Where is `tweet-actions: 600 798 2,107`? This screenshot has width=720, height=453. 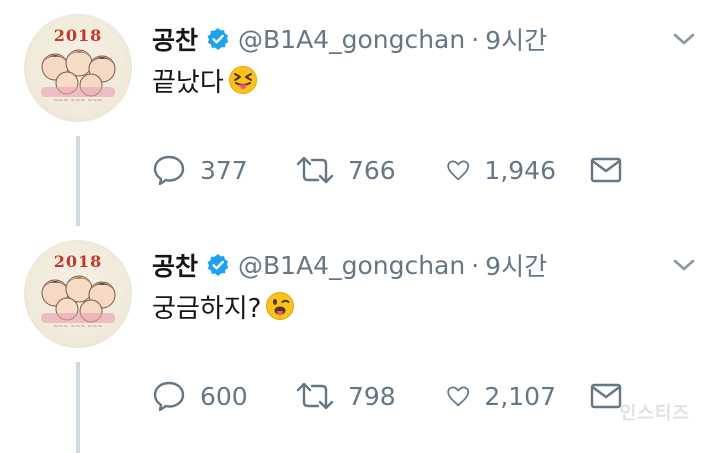 tweet-actions: 600 798 2,107 is located at coordinates (387, 396).